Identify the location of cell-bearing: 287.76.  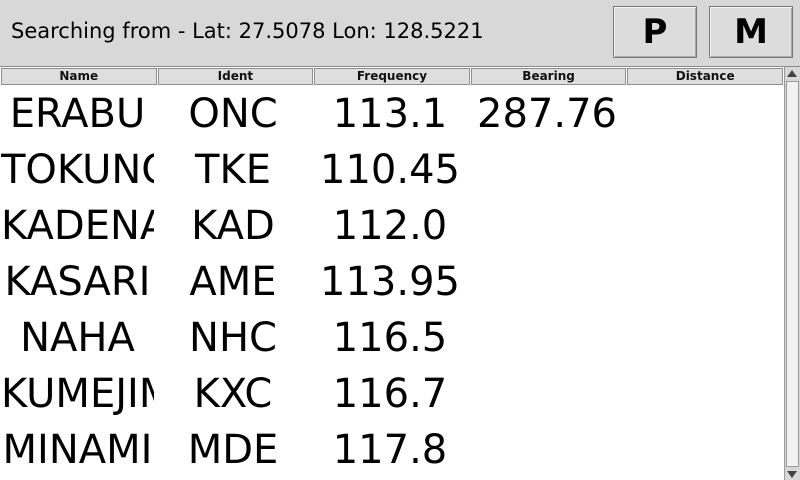
(547, 114).